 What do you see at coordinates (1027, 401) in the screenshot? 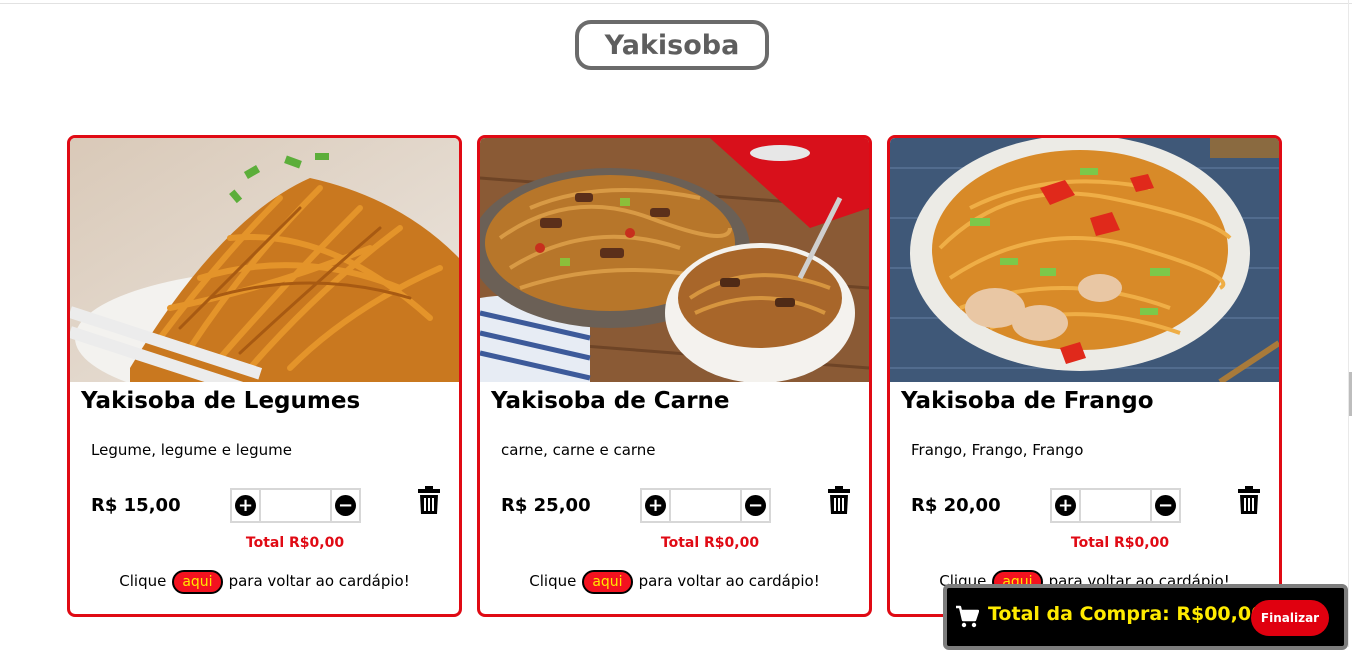
I see `product-name: Yakisoba de Frango` at bounding box center [1027, 401].